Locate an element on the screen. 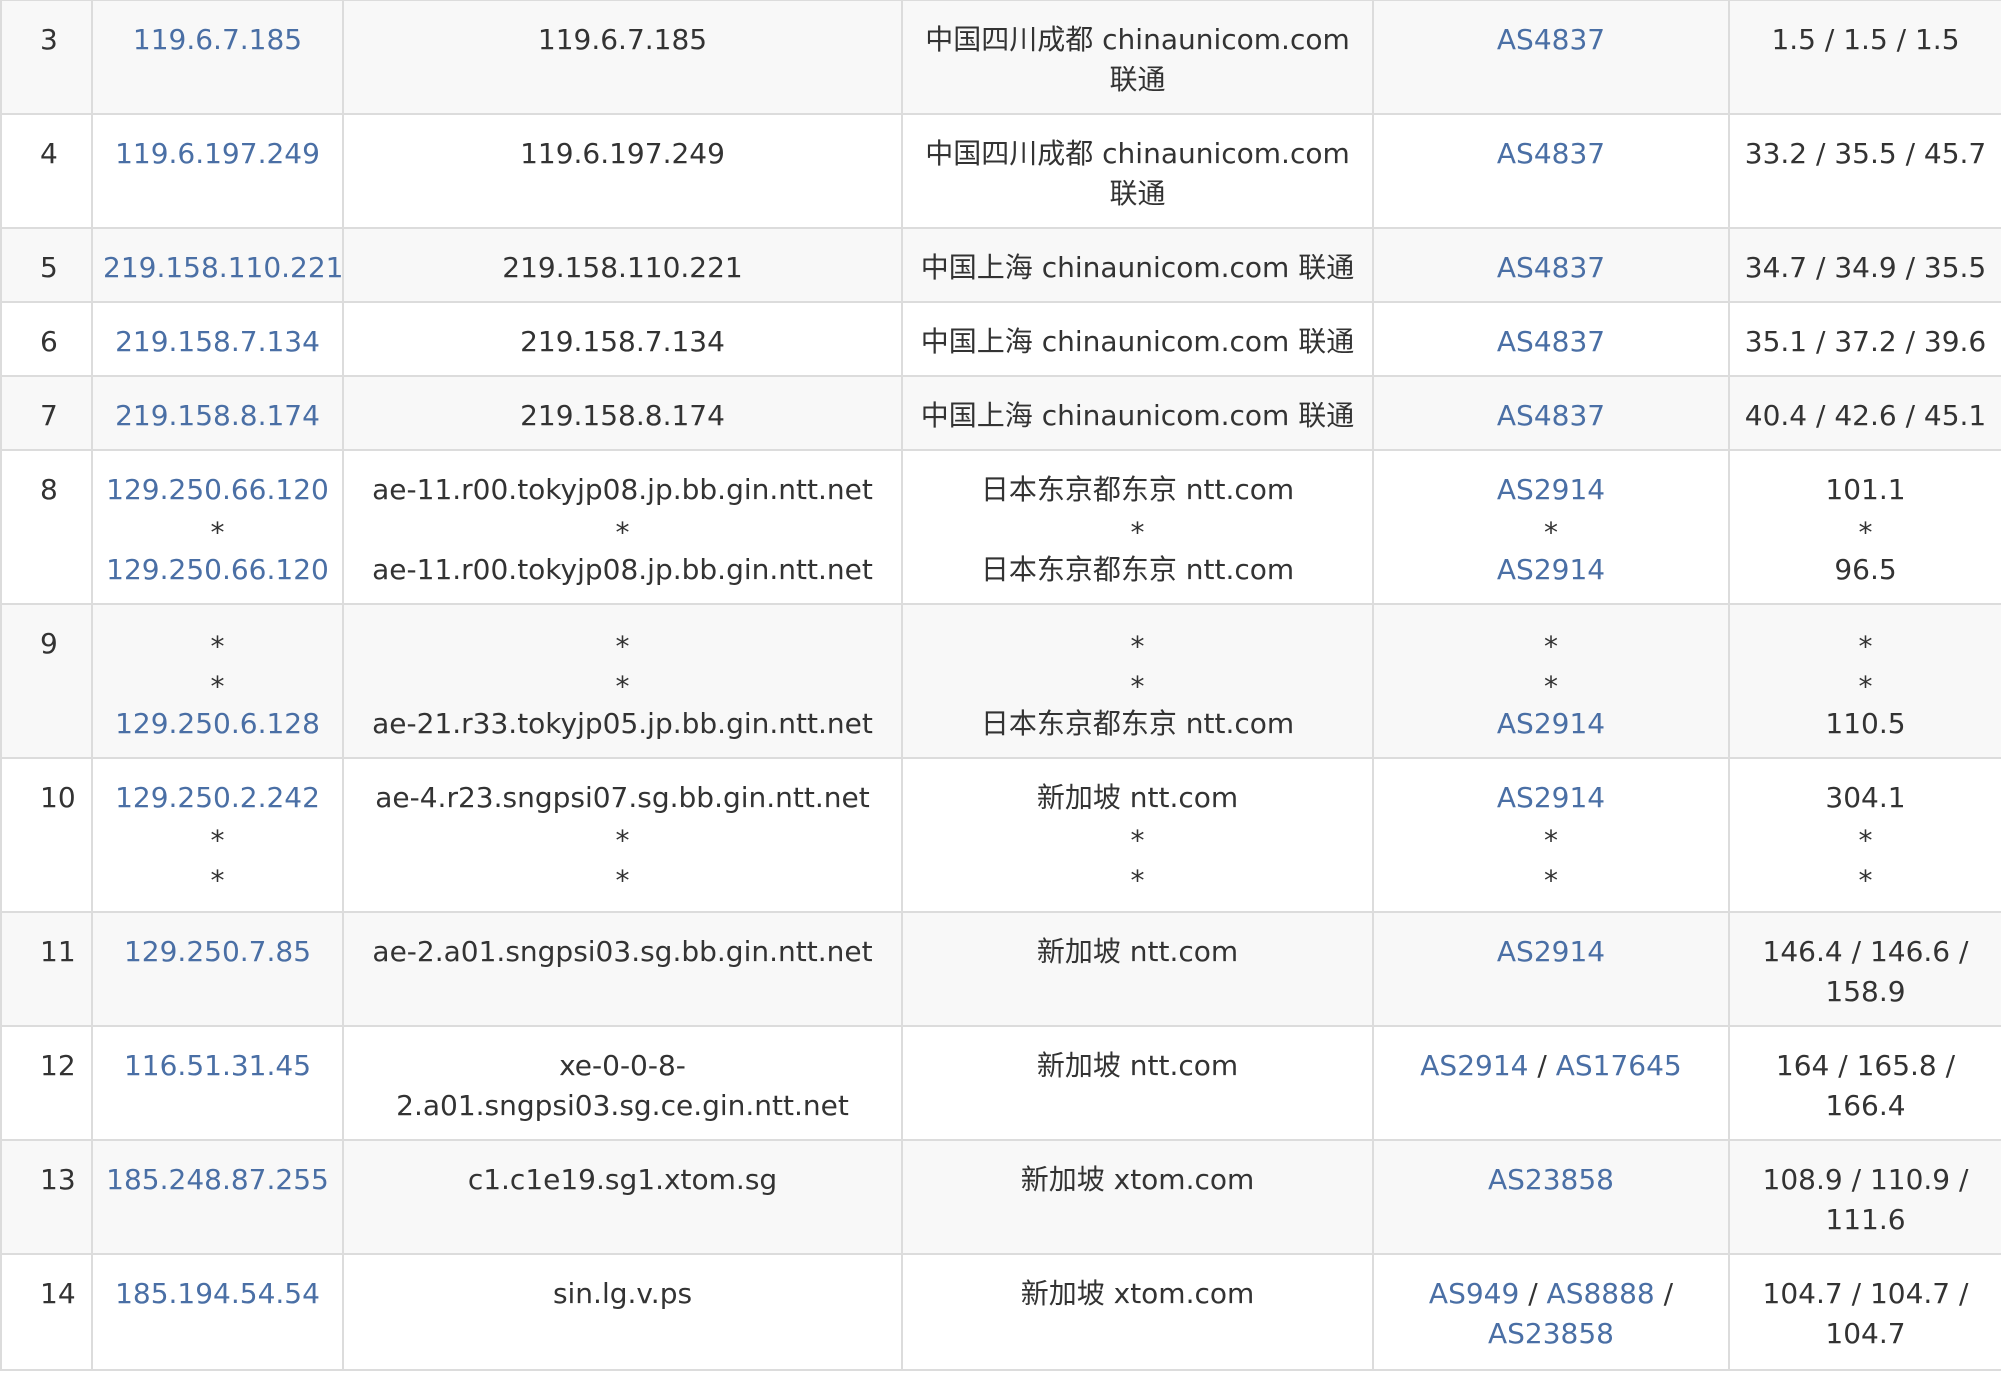 This screenshot has width=2001, height=1374. hop-number: 14 is located at coordinates (46, 1312).